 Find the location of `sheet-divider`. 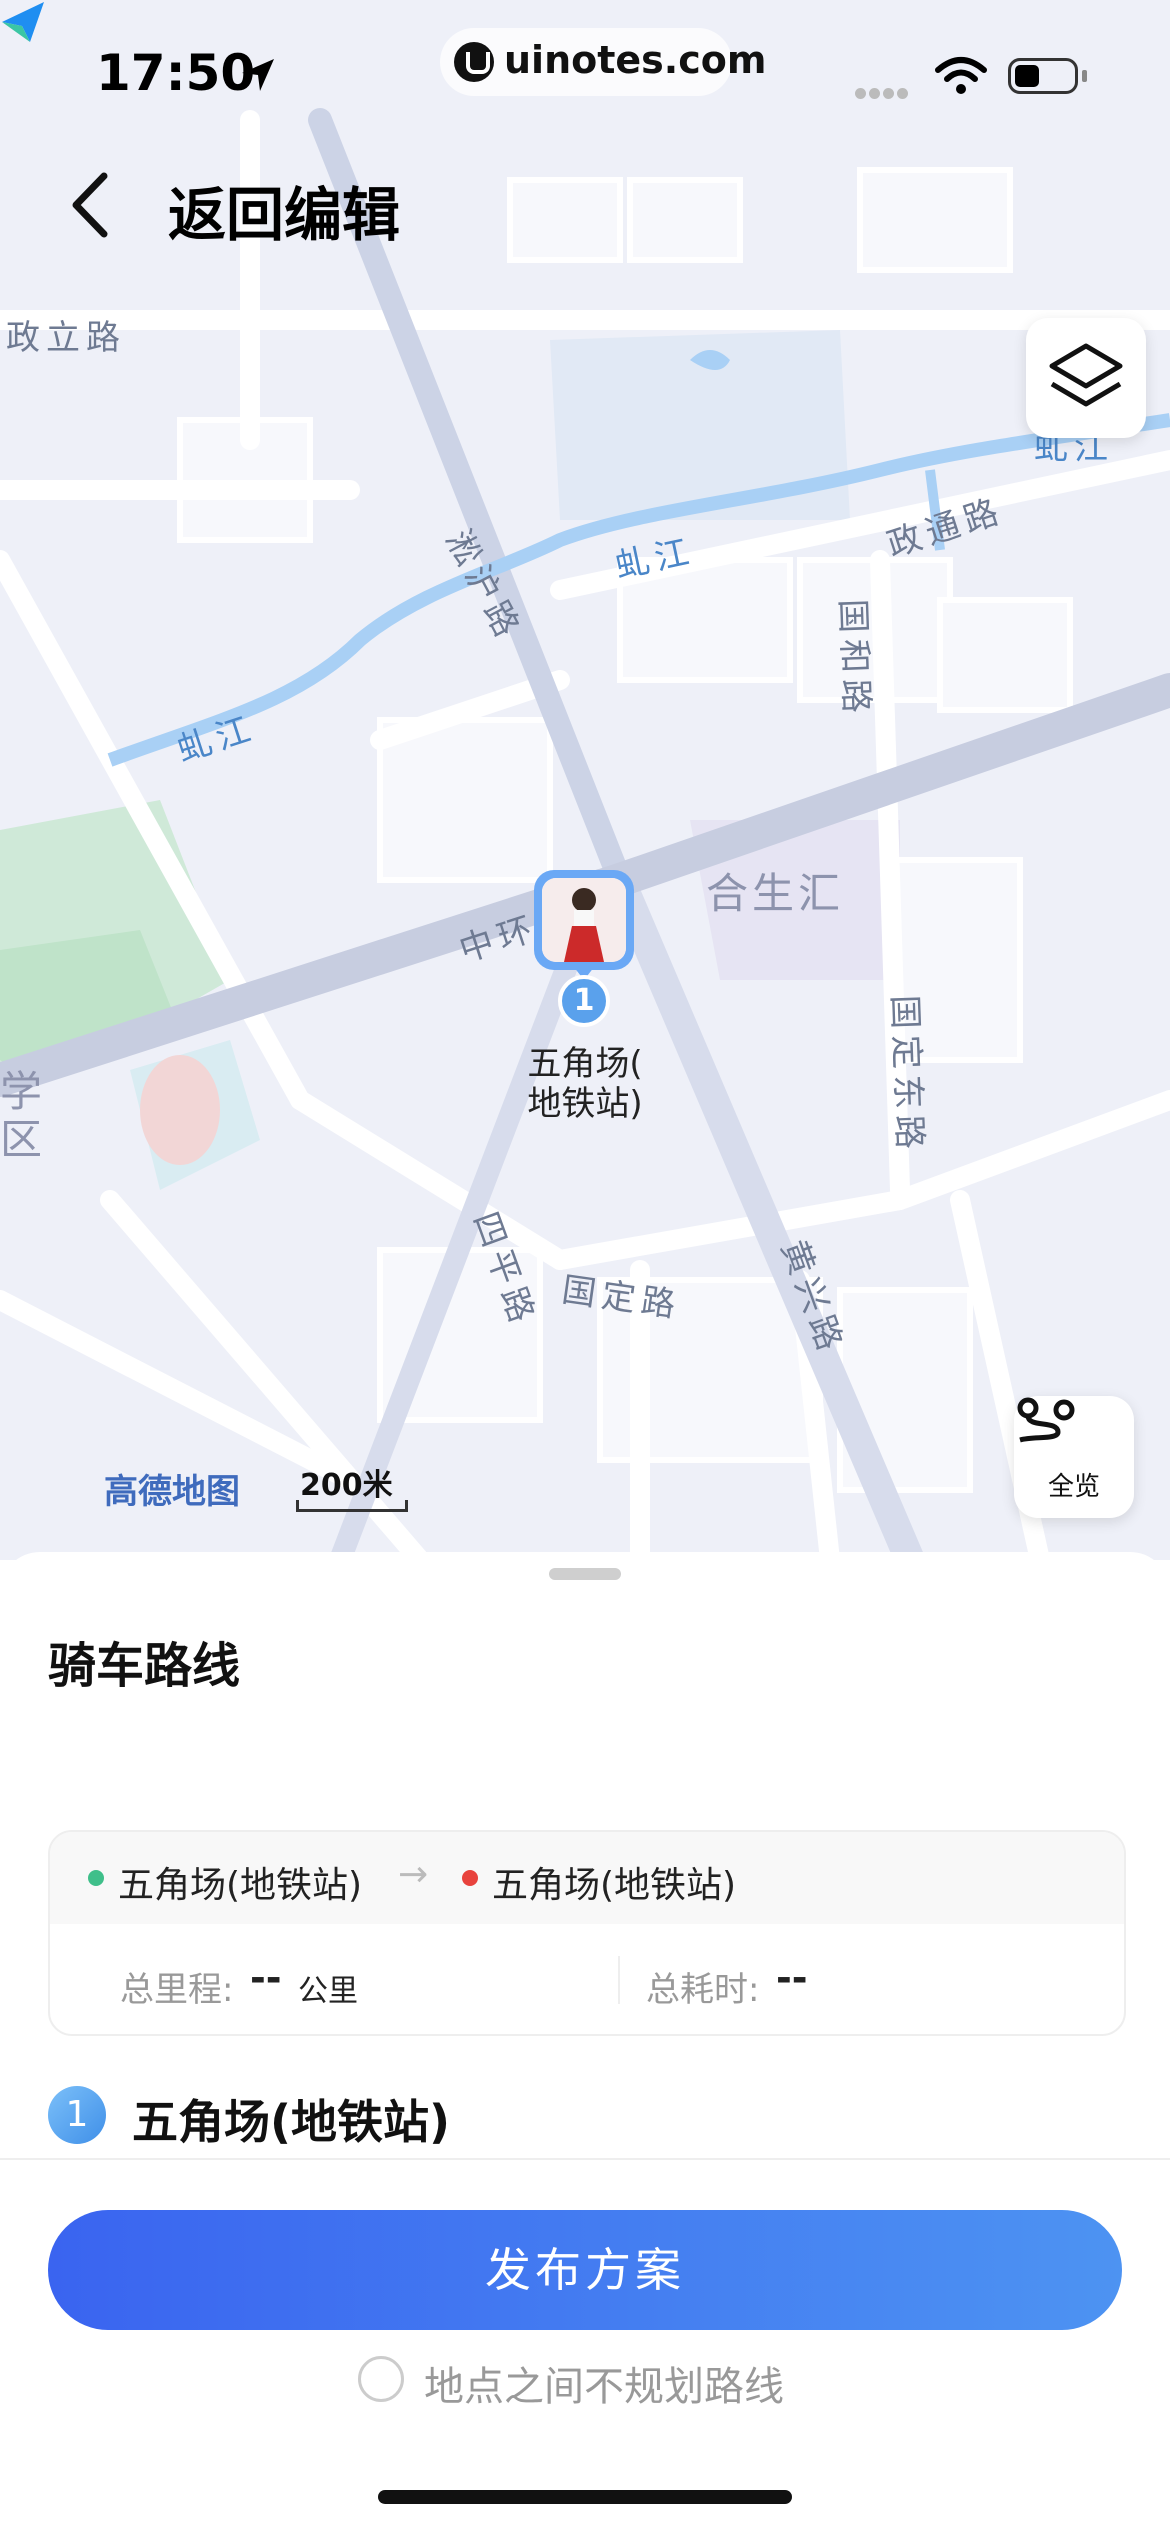

sheet-divider is located at coordinates (585, 2159).